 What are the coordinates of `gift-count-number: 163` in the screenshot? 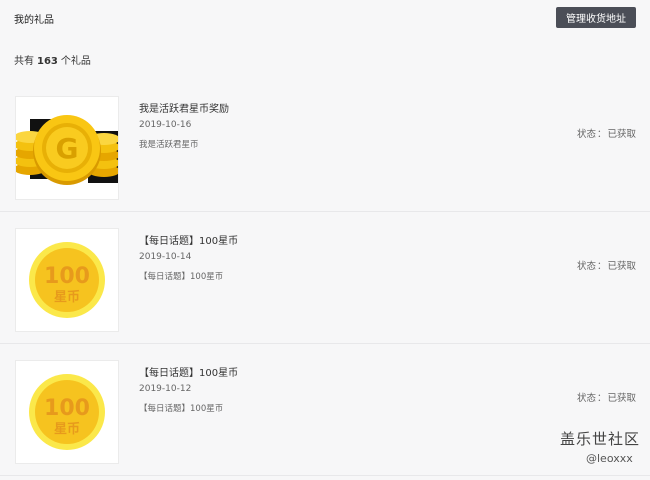 It's located at (47, 61).